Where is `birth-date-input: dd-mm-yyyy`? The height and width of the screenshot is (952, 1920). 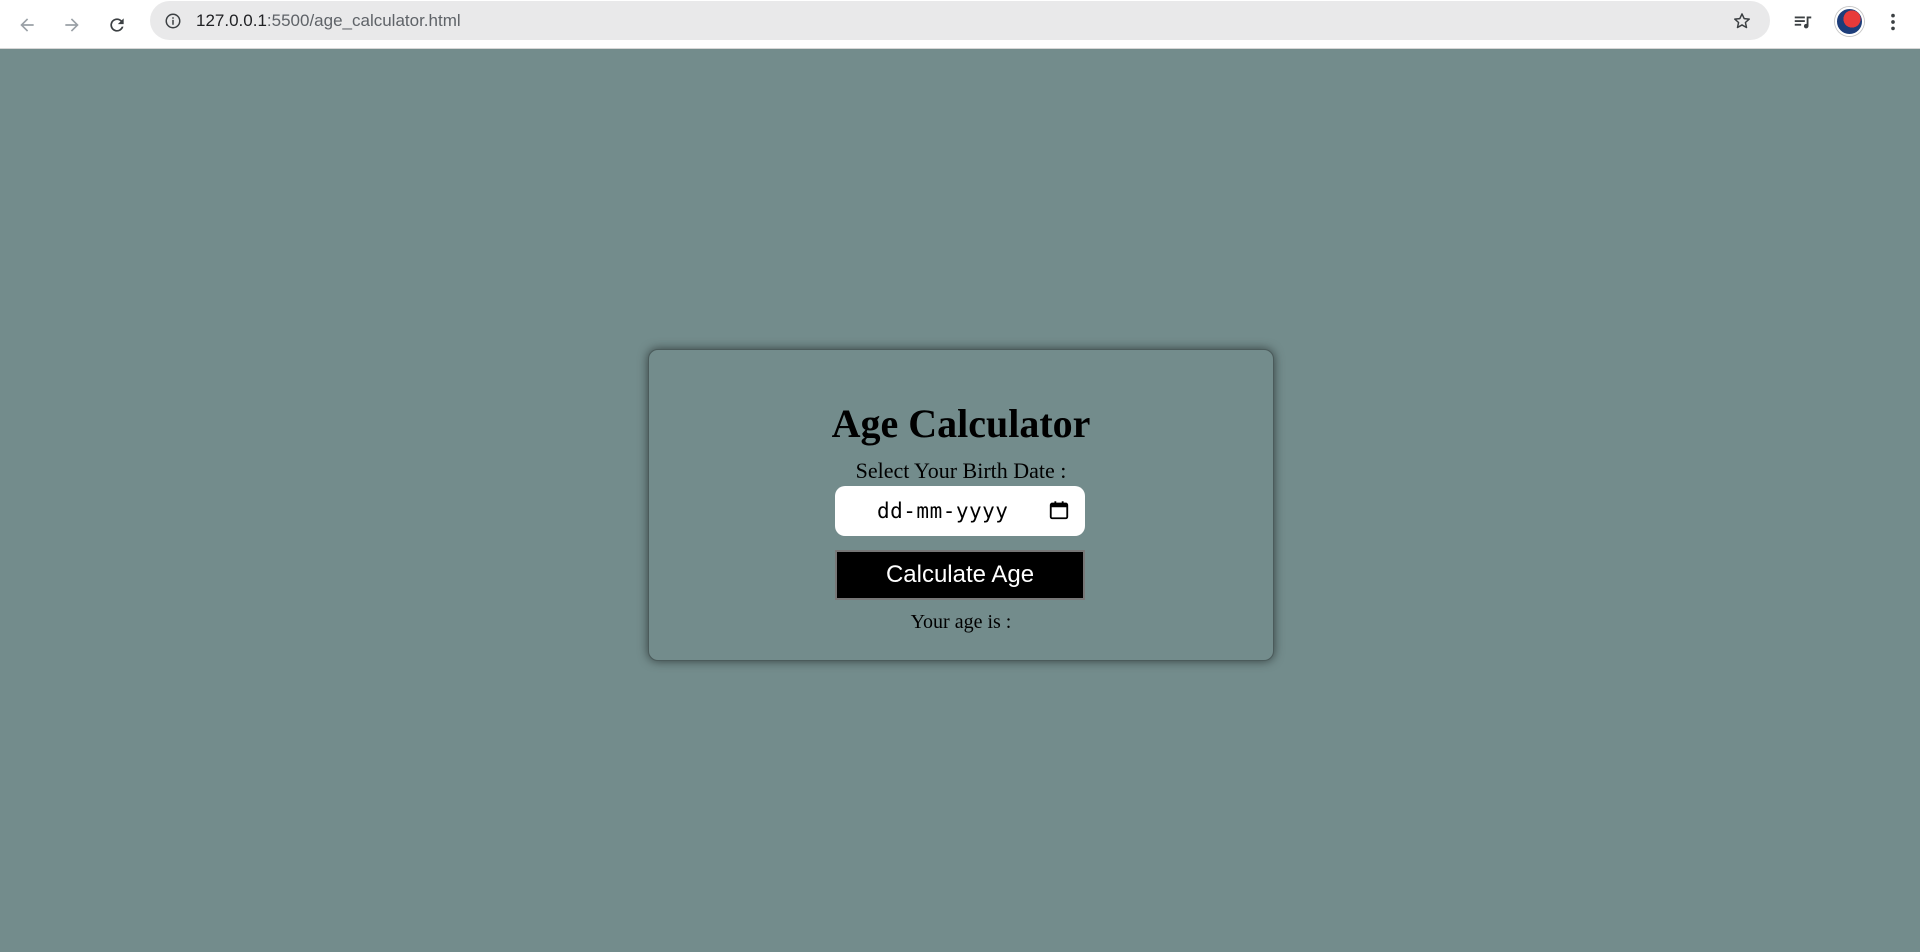 birth-date-input: dd-mm-yyyy is located at coordinates (960, 511).